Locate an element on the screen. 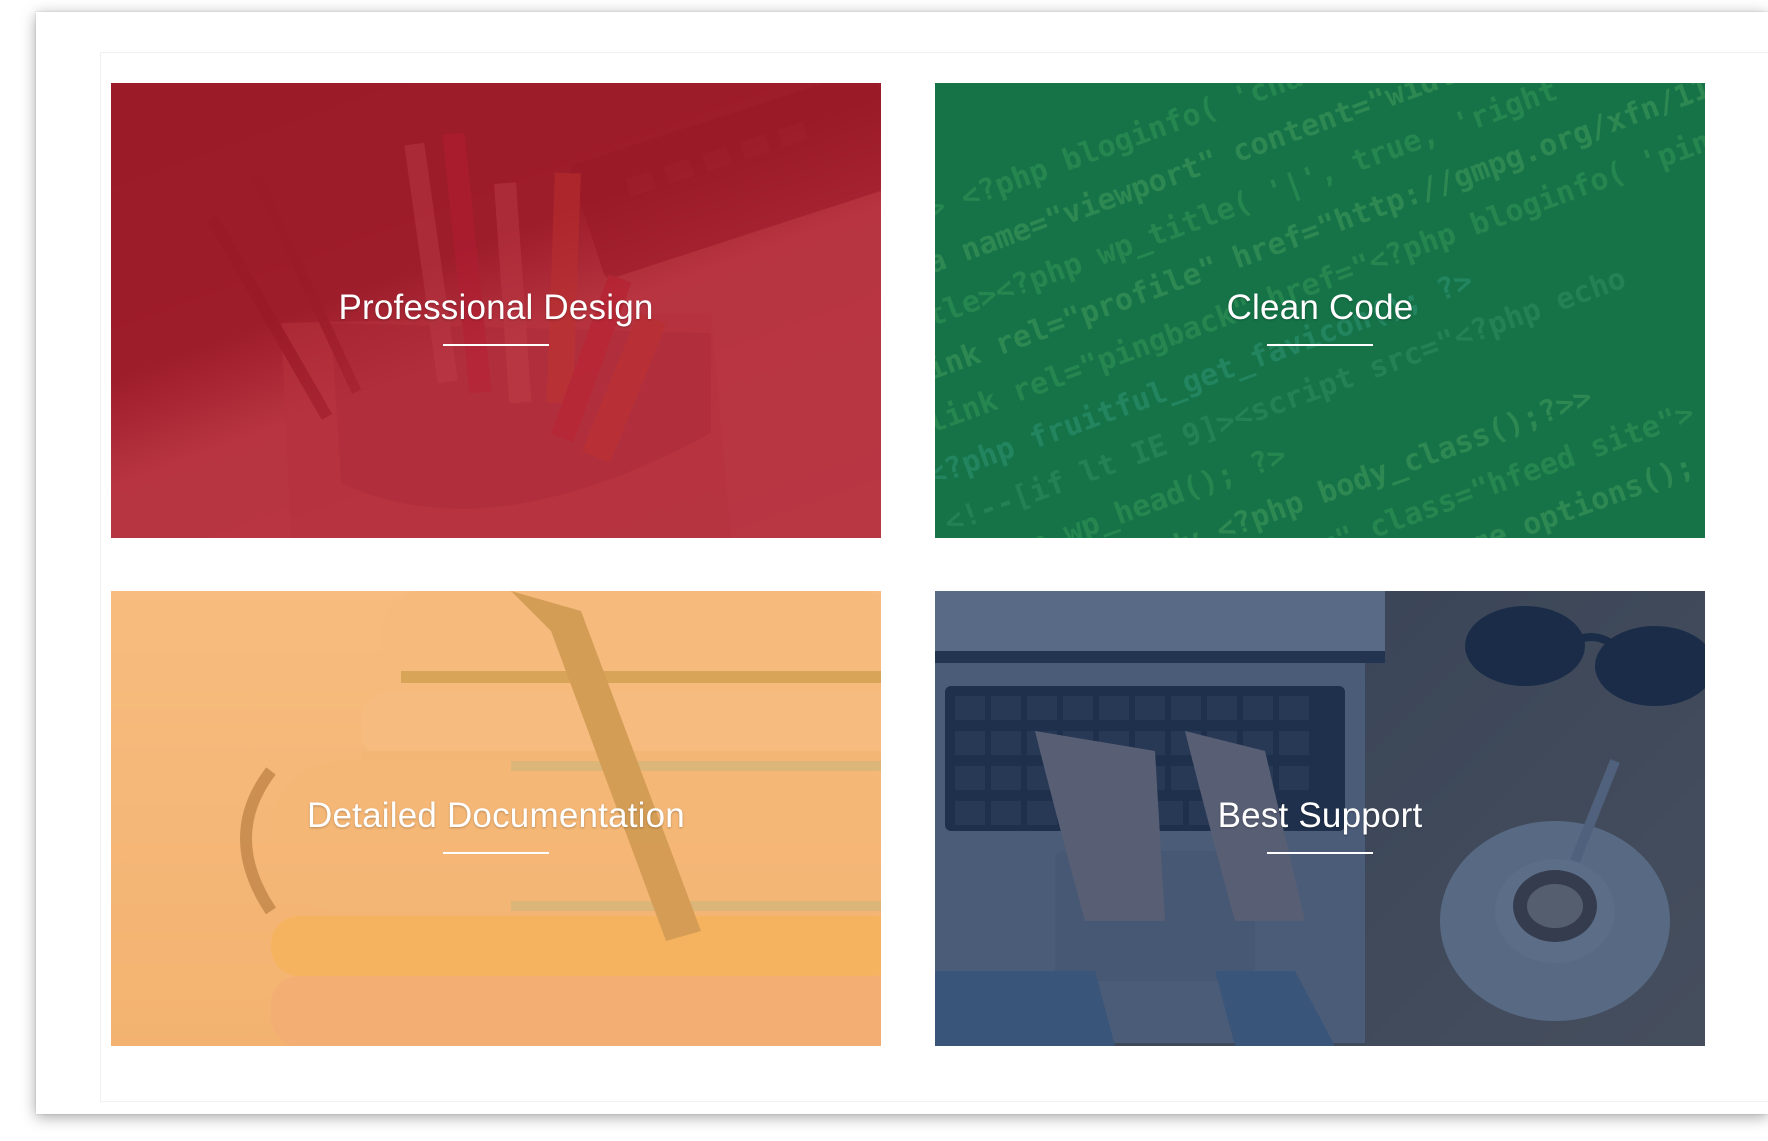 The width and height of the screenshot is (1768, 1141). feature-title: Best Support is located at coordinates (1320, 815).